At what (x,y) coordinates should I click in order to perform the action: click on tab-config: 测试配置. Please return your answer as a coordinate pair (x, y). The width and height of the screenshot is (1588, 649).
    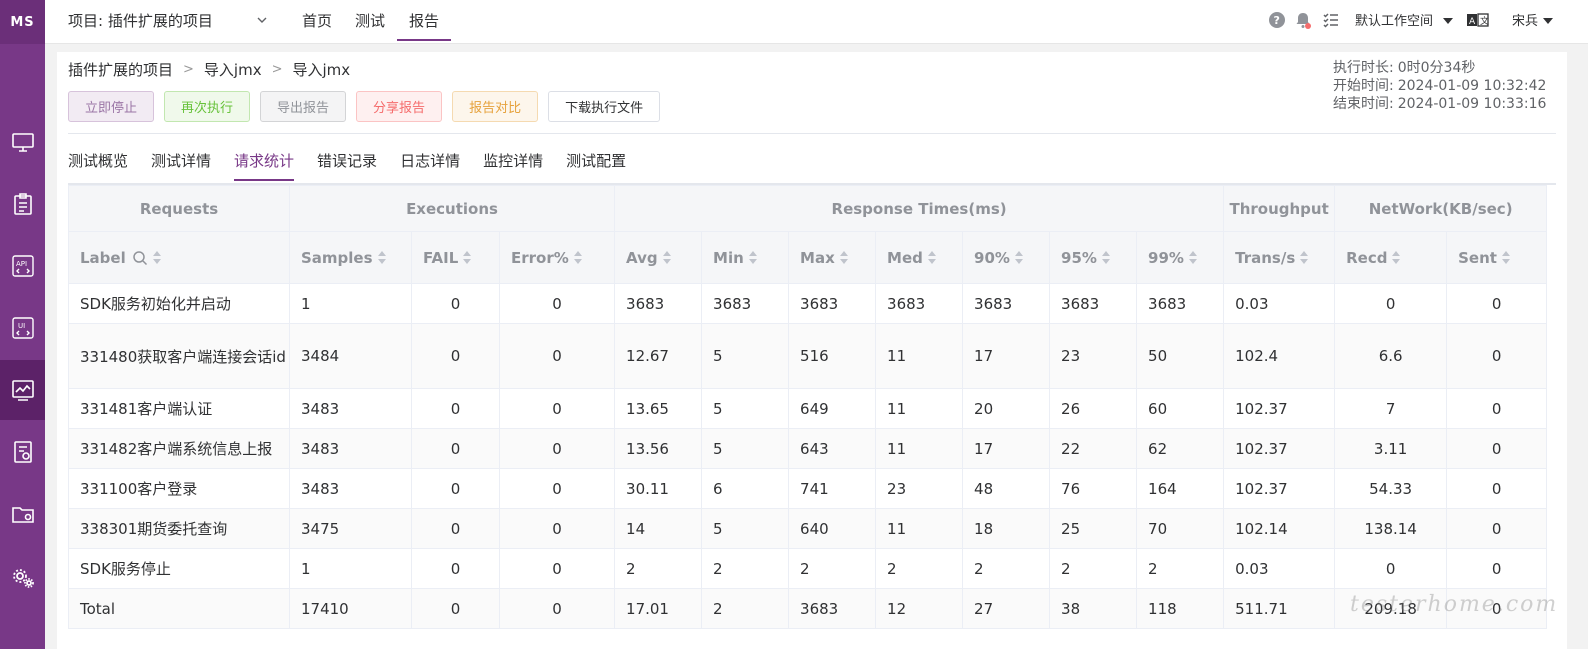
    Looking at the image, I should click on (596, 165).